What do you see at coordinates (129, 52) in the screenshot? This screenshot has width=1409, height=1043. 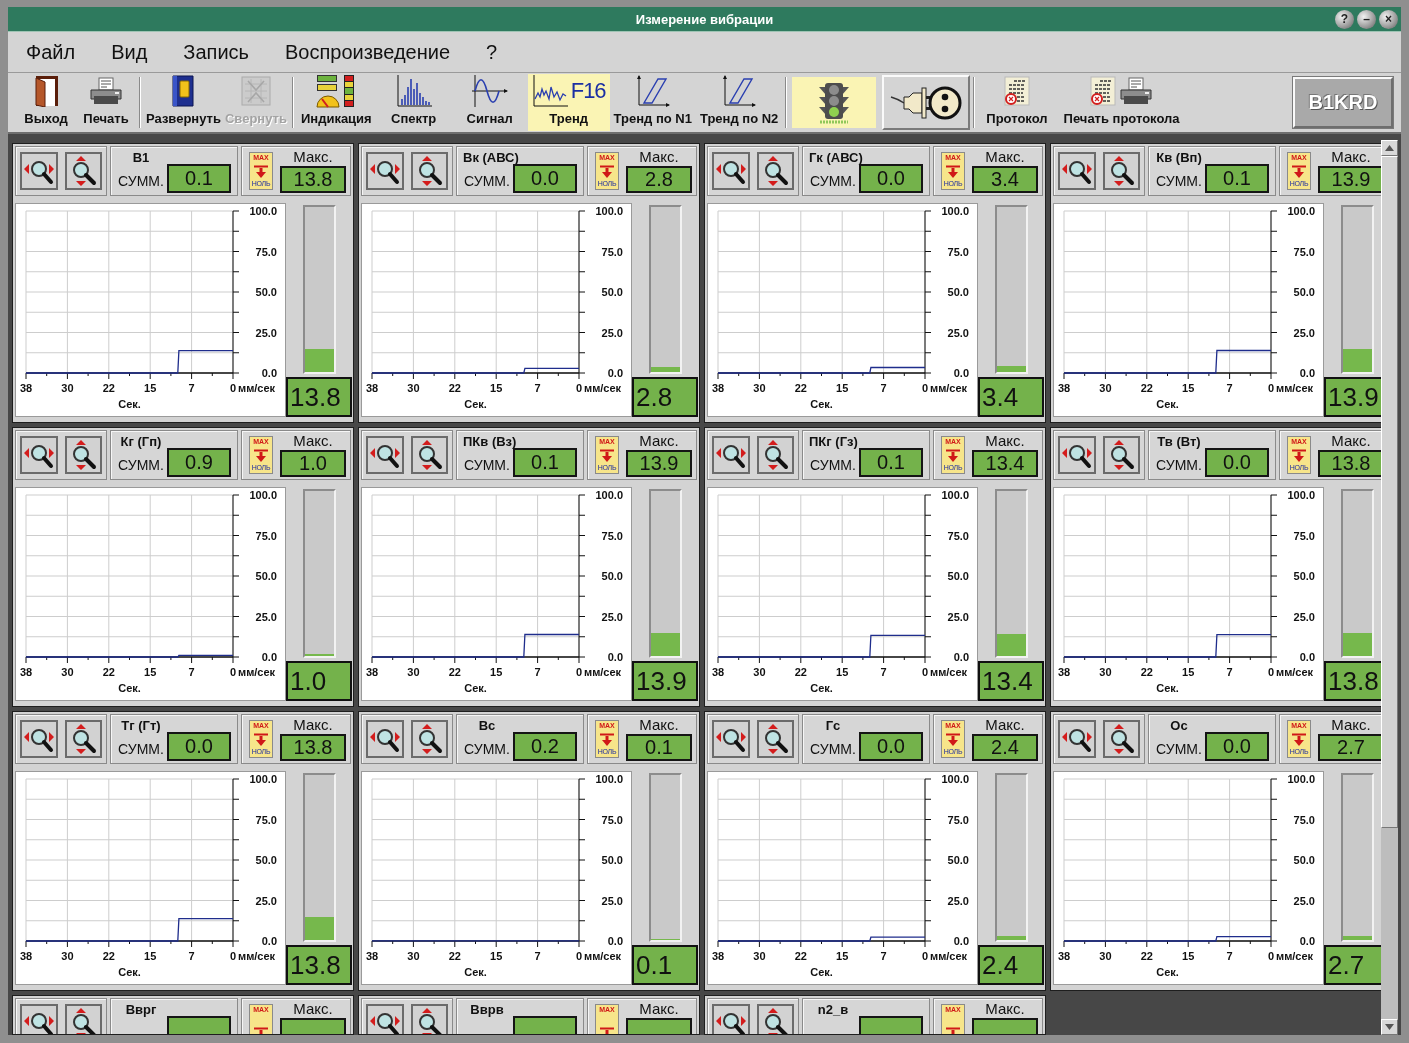 I see `menu-item: Вид` at bounding box center [129, 52].